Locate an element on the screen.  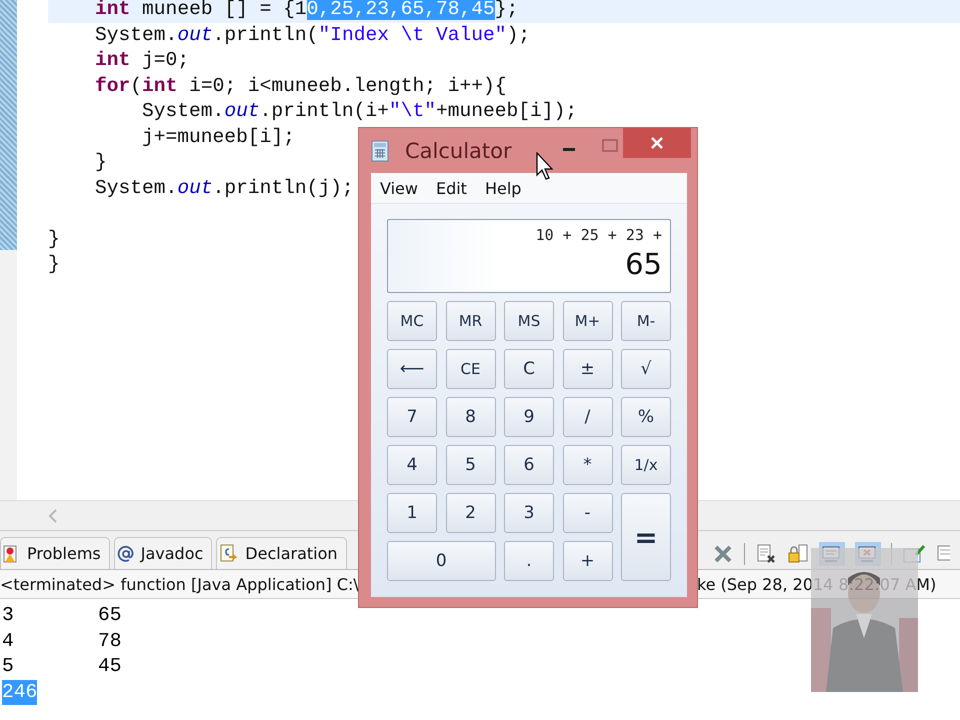
code-line: System.out.println(j); is located at coordinates (224, 188).